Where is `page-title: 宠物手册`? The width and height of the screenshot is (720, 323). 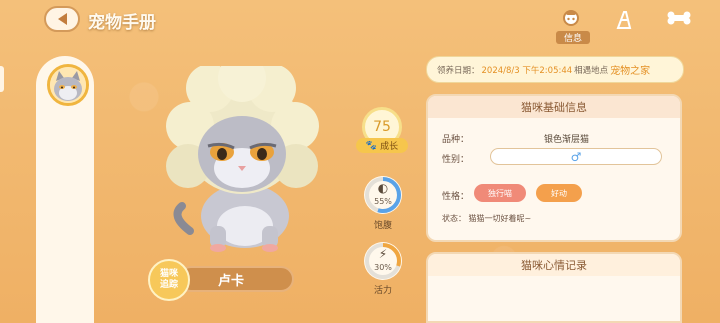 page-title: 宠物手册 is located at coordinates (122, 23).